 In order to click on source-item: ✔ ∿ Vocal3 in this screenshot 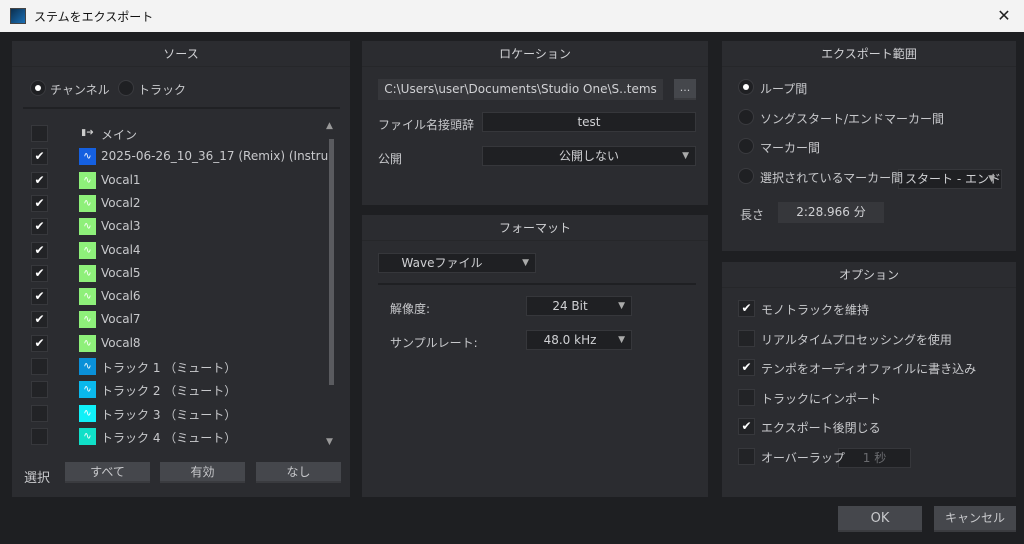, I will do `click(180, 227)`.